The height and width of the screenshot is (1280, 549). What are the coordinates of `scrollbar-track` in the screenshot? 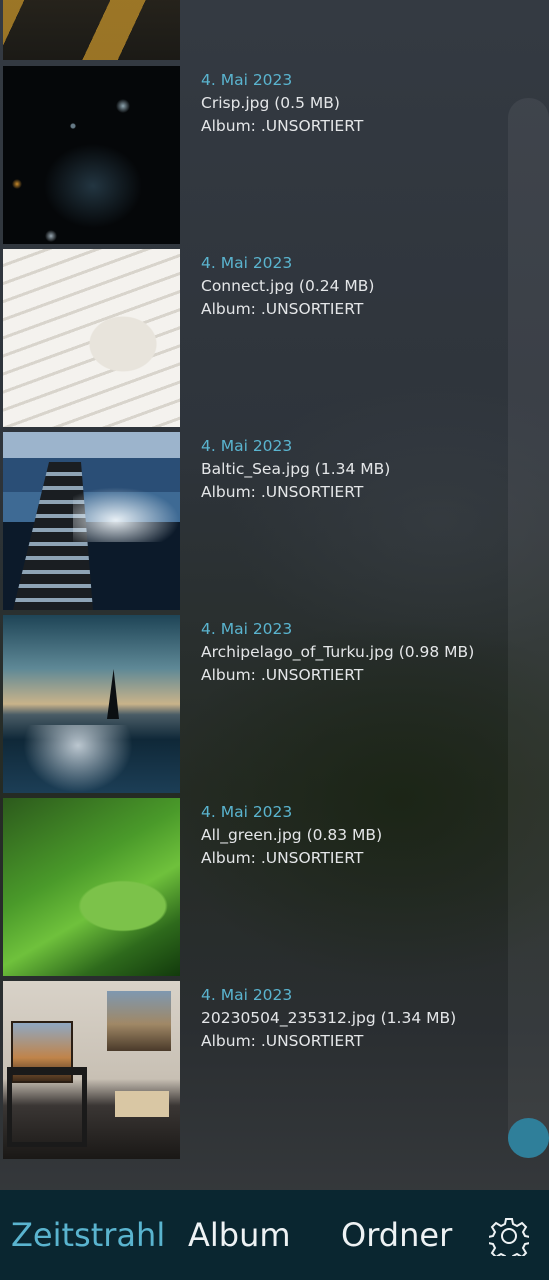 It's located at (528, 628).